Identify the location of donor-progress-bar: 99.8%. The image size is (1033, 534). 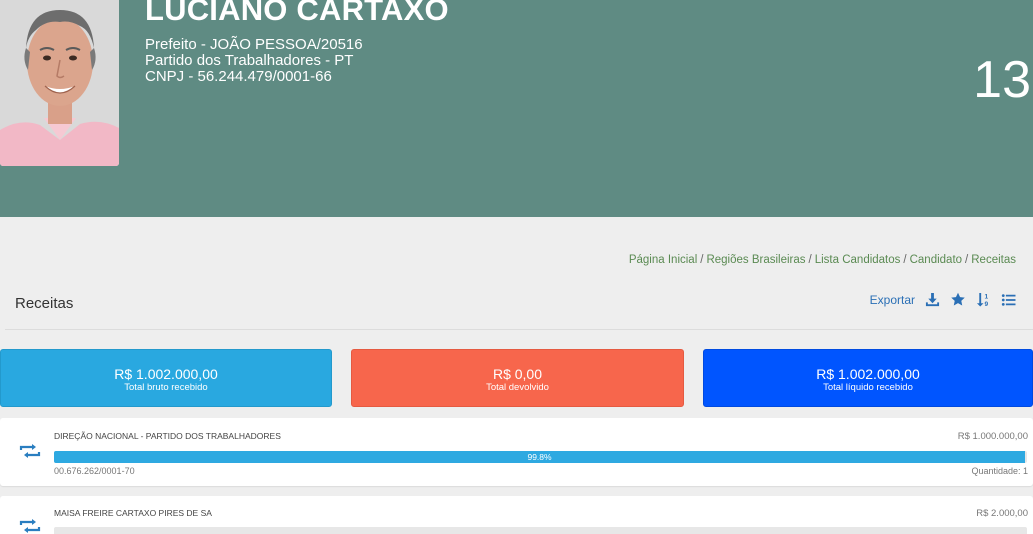
(540, 457).